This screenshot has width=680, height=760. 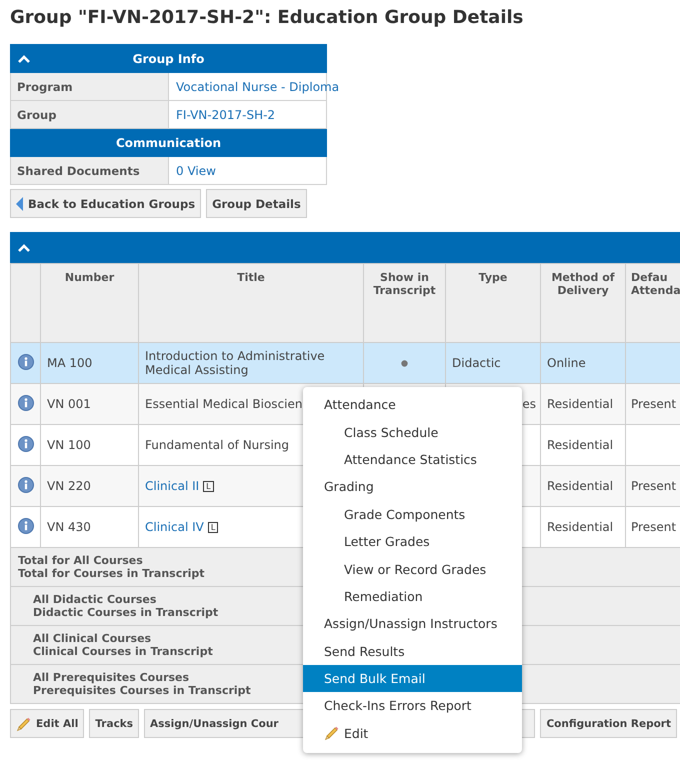 What do you see at coordinates (223, 404) in the screenshot?
I see `course-title: Essential Medical Bioscien` at bounding box center [223, 404].